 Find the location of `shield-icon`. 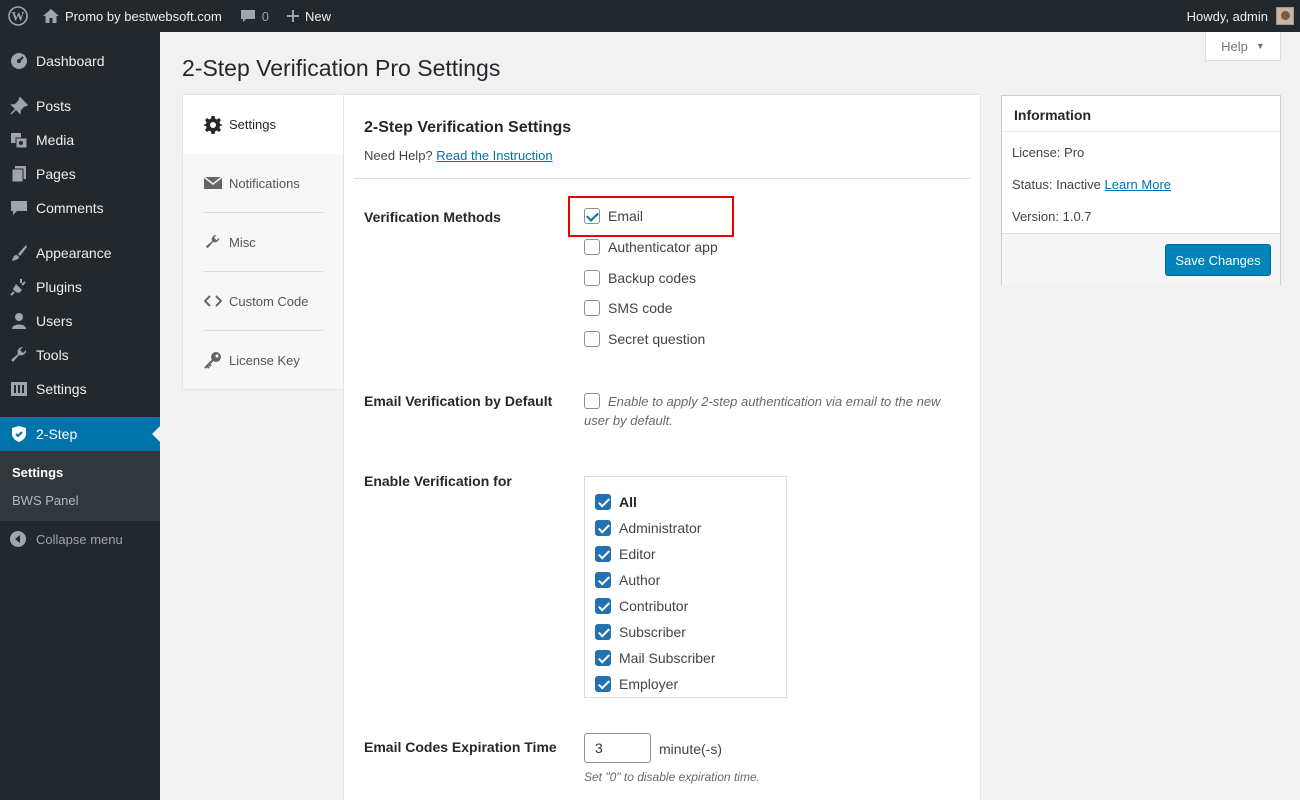

shield-icon is located at coordinates (18, 434).